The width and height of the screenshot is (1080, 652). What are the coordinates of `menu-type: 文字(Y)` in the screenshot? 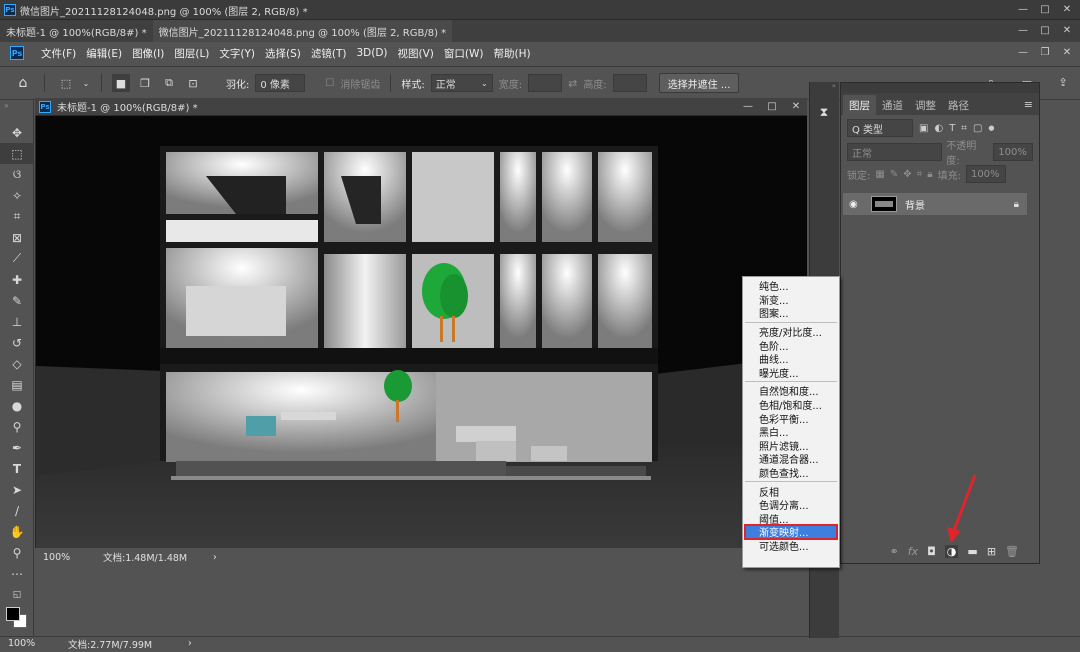 It's located at (237, 53).